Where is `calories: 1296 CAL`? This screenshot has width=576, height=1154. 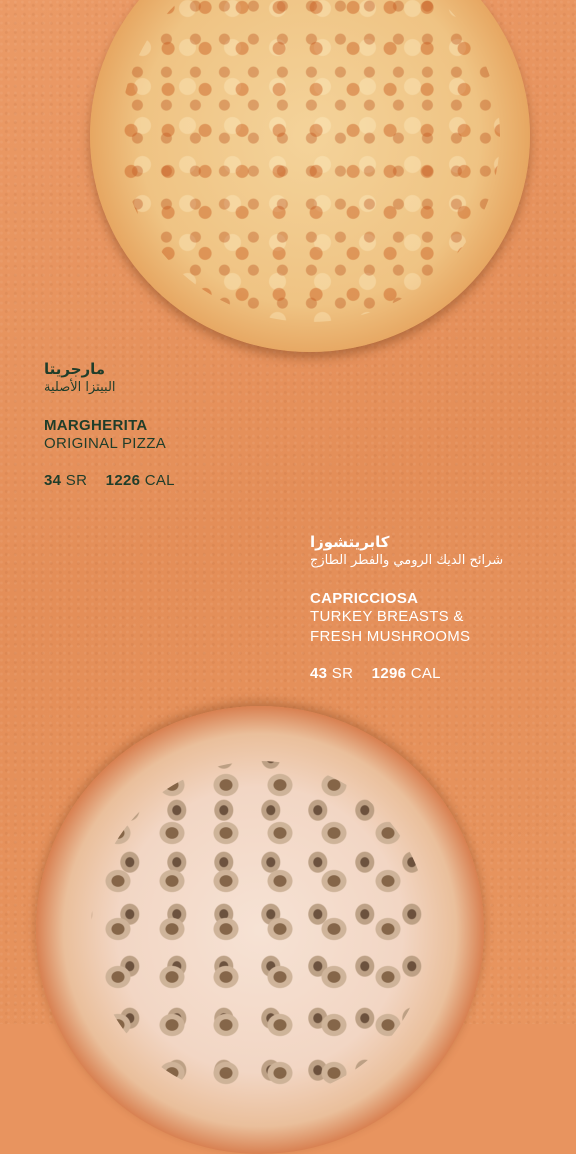
calories: 1296 CAL is located at coordinates (406, 673).